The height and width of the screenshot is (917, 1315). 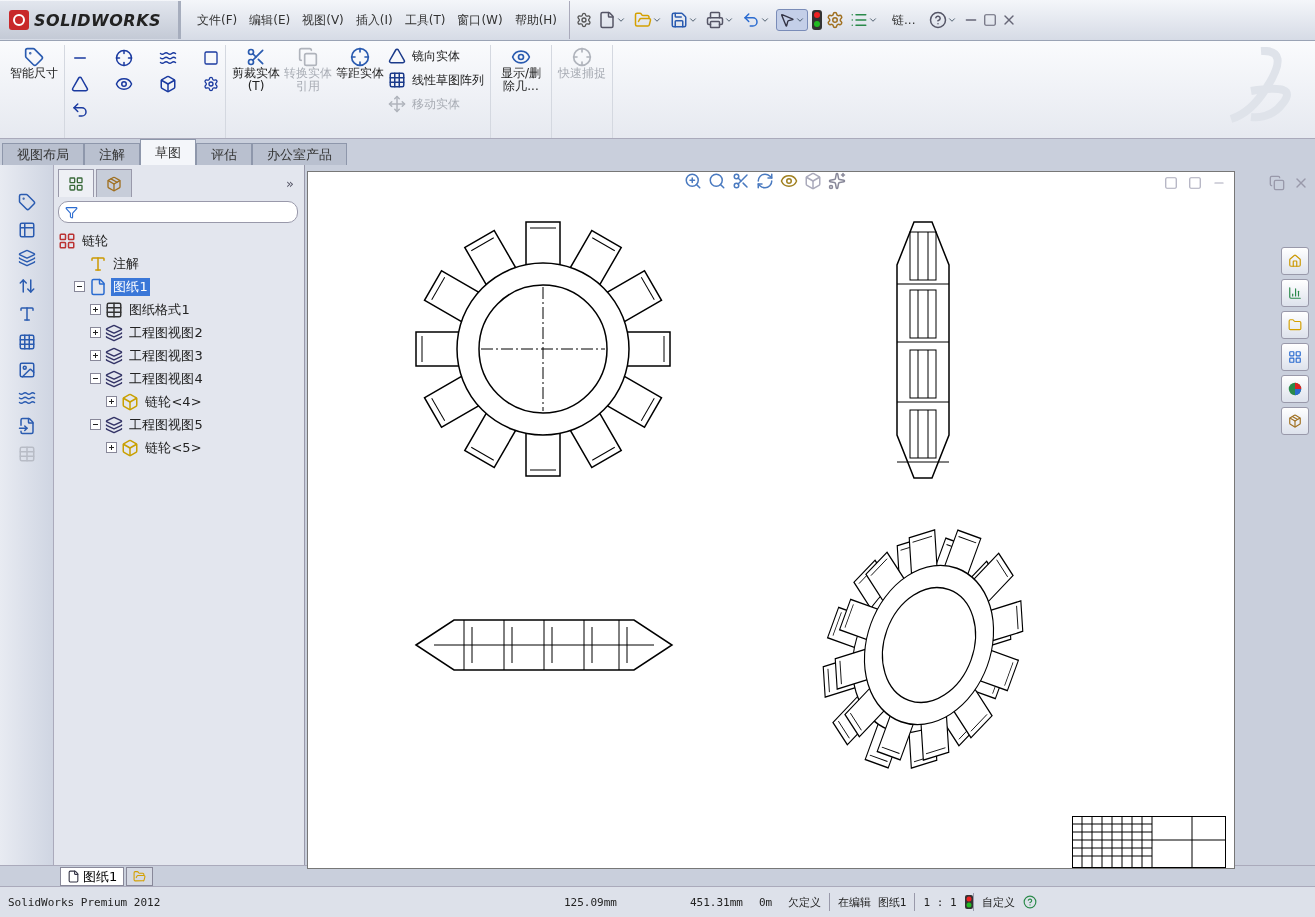 I want to click on ribbon-tool: 剪裁实体(T), so click(x=256, y=70).